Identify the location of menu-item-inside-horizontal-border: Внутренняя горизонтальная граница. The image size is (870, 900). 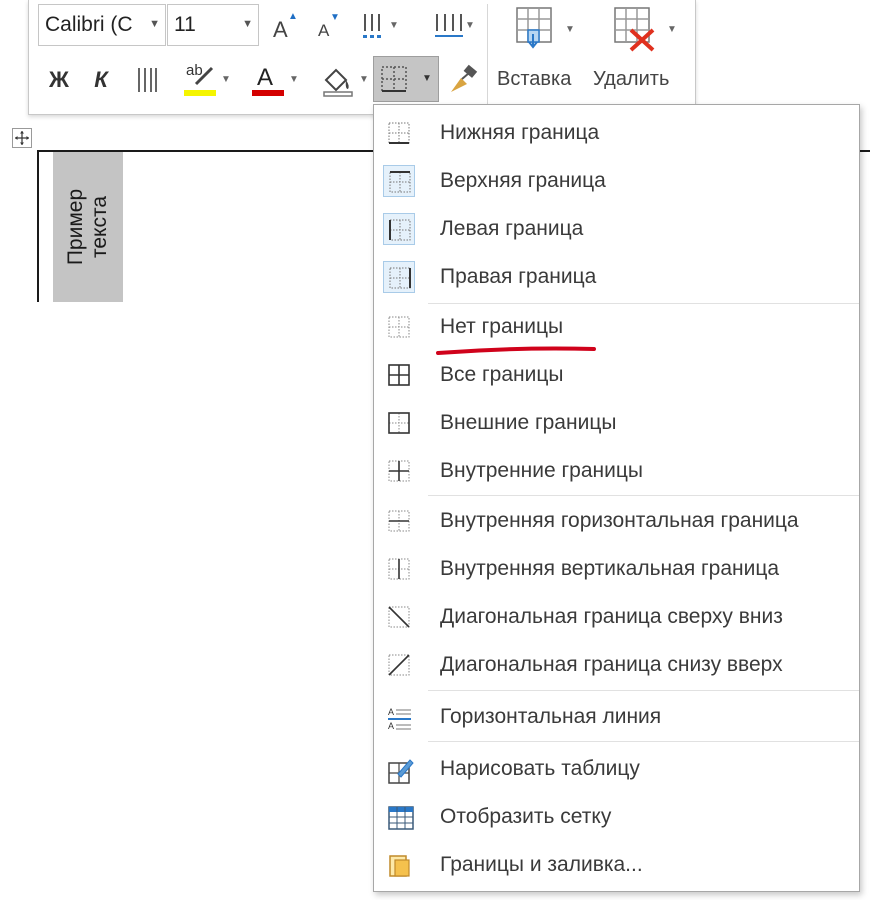
(616, 521).